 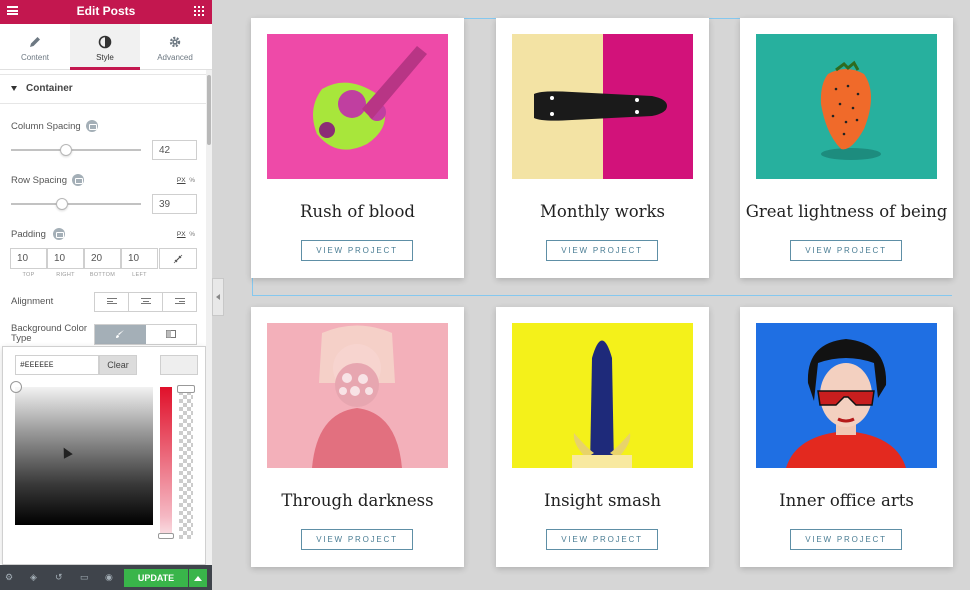 What do you see at coordinates (602, 211) in the screenshot?
I see `card-title: Monthly works` at bounding box center [602, 211].